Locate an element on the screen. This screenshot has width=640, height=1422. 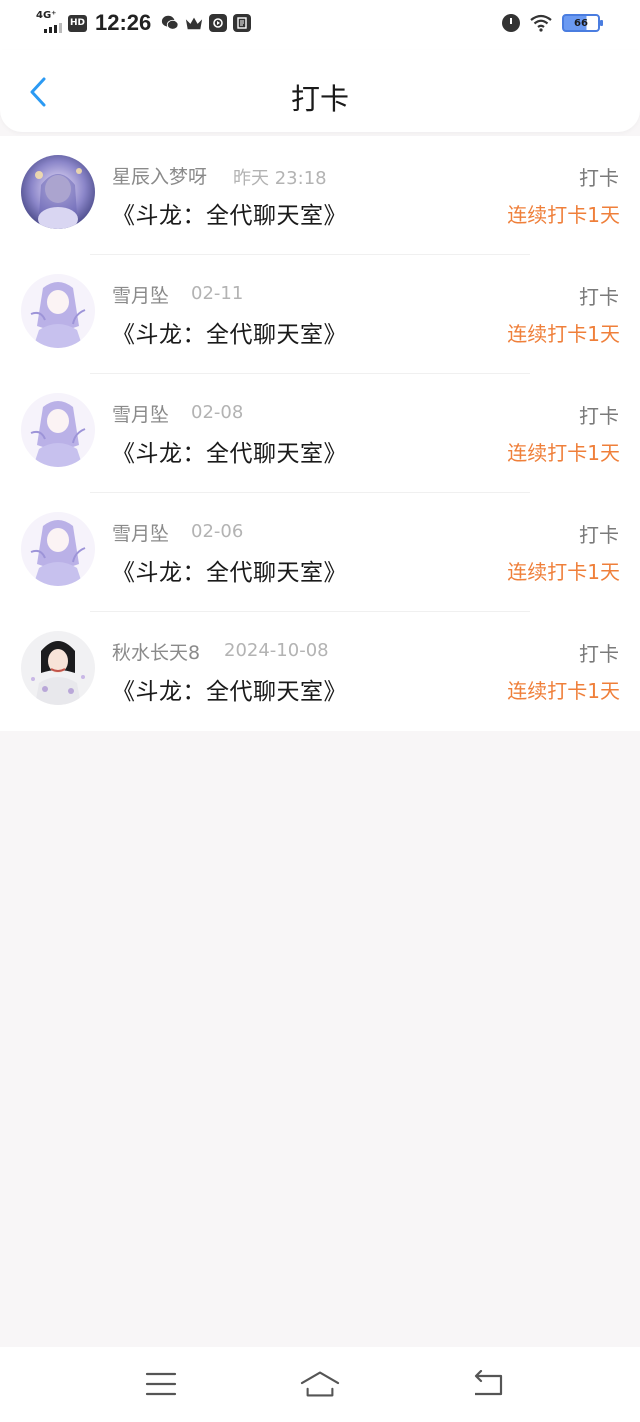
checkin-time: 02-06 is located at coordinates (217, 531).